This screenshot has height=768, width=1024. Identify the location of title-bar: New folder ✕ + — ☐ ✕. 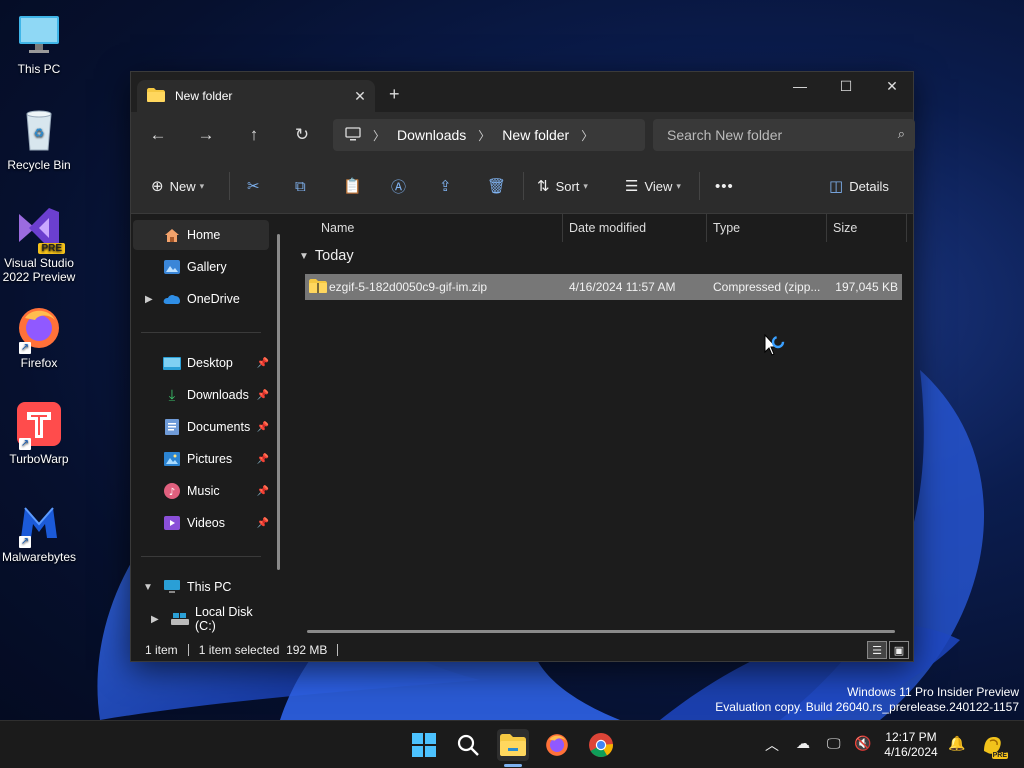
(522, 92).